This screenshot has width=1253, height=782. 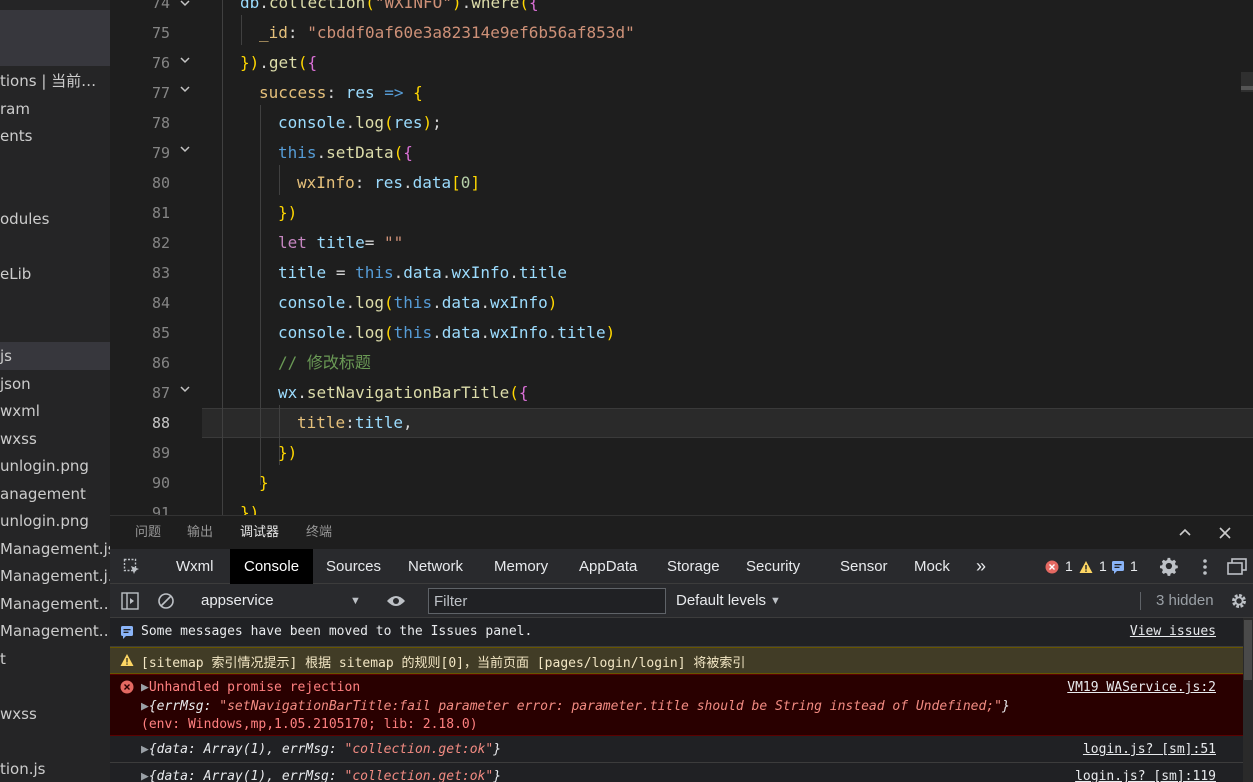 I want to click on warning-count-icon, so click(x=1086, y=567).